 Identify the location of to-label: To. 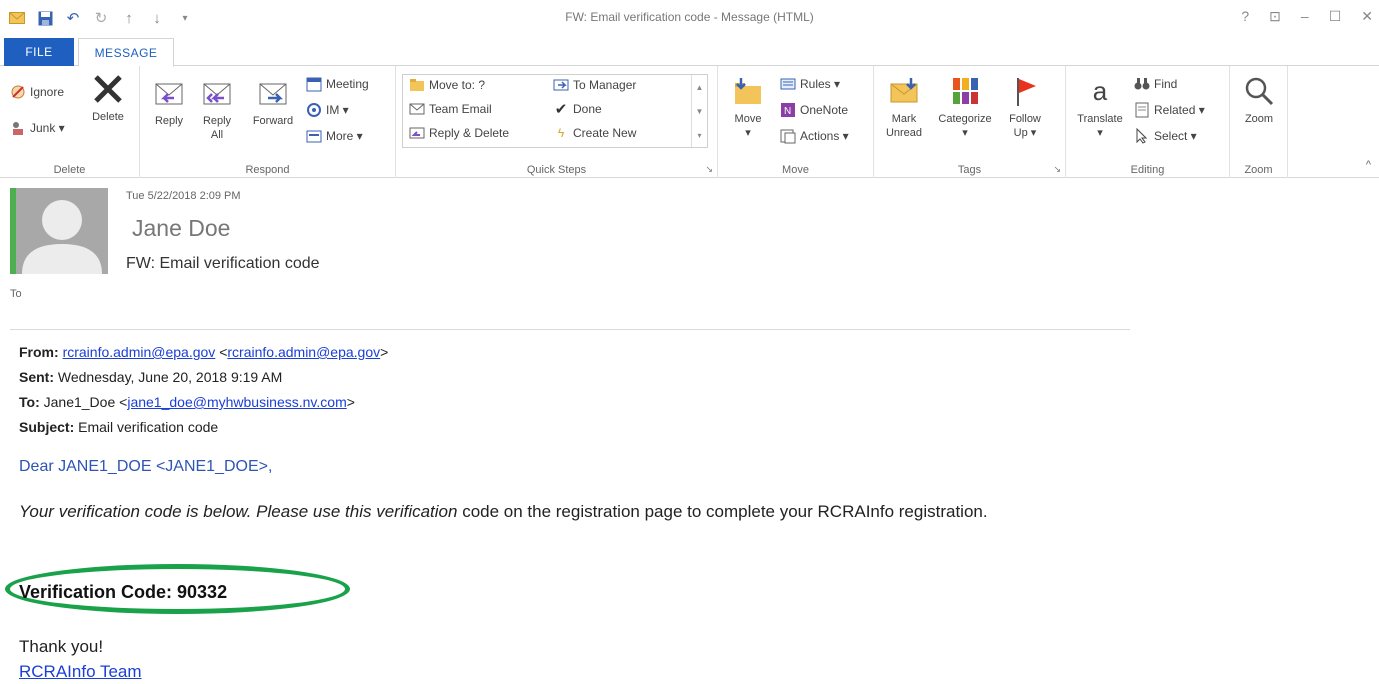
(16, 294).